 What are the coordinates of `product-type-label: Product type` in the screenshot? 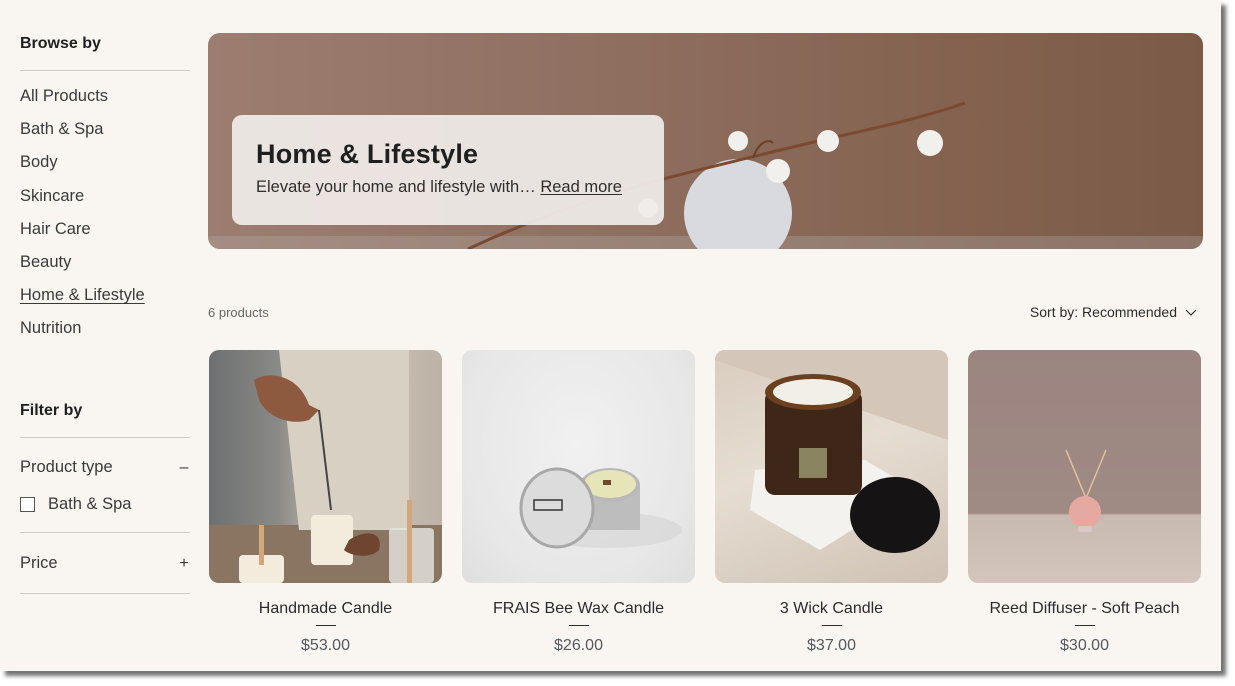 It's located at (66, 467).